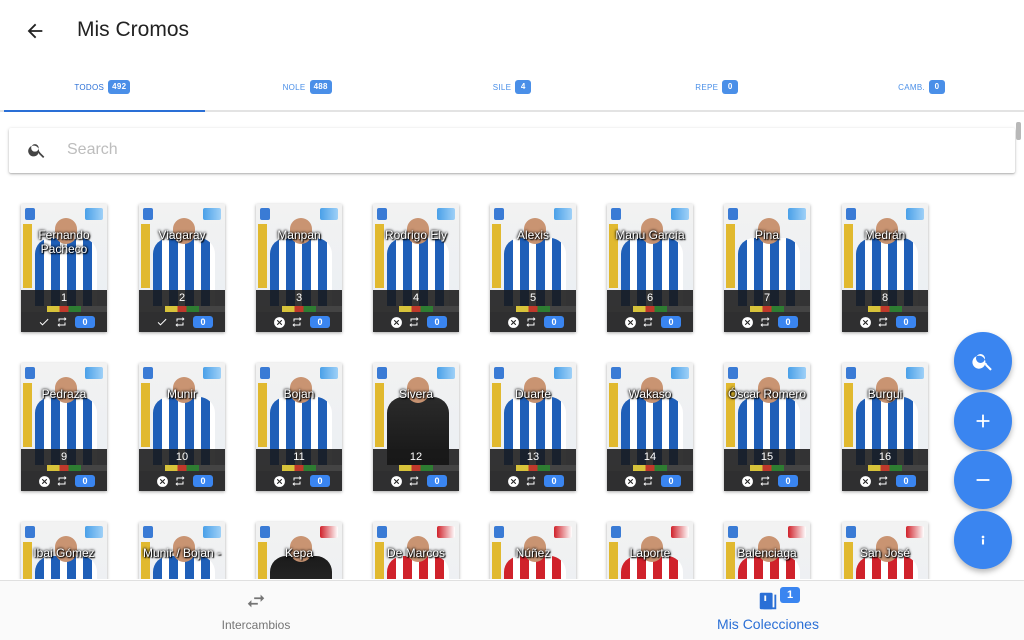 This screenshot has height=640, width=1024. Describe the element at coordinates (767, 268) in the screenshot. I see `sticker-card: Pina 7 0` at that location.